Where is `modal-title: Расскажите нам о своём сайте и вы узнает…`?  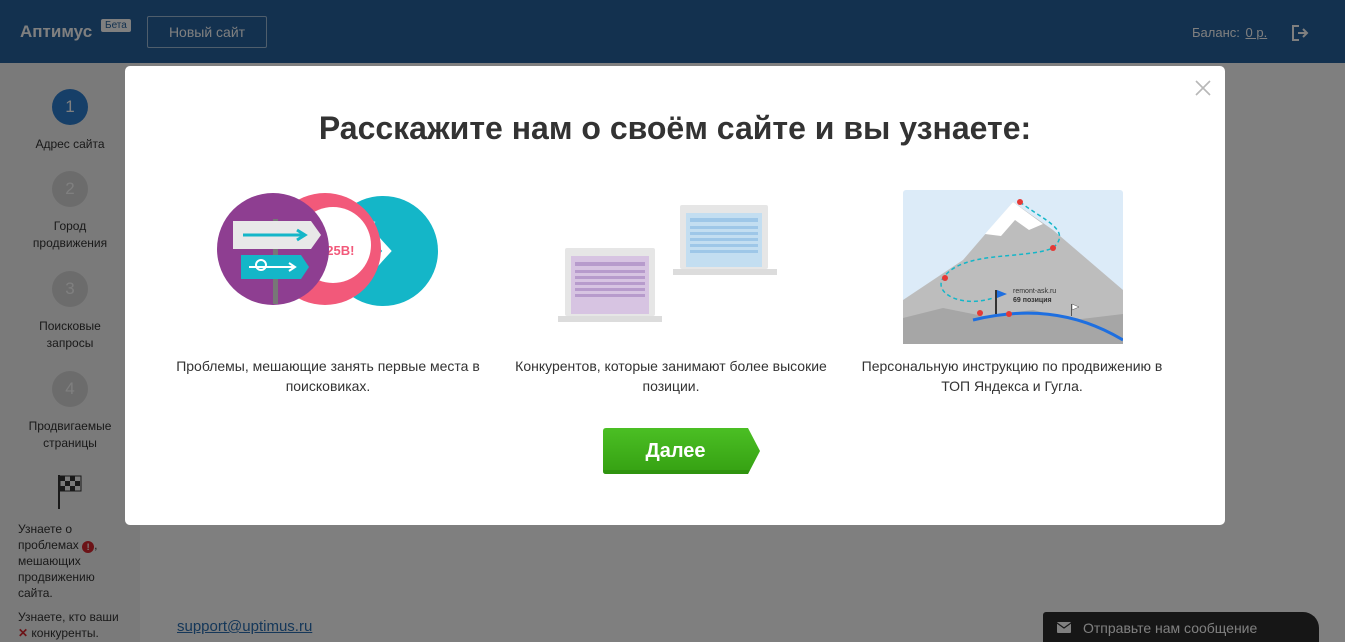
modal-title: Расскажите нам о своём сайте и вы узнает… is located at coordinates (675, 128).